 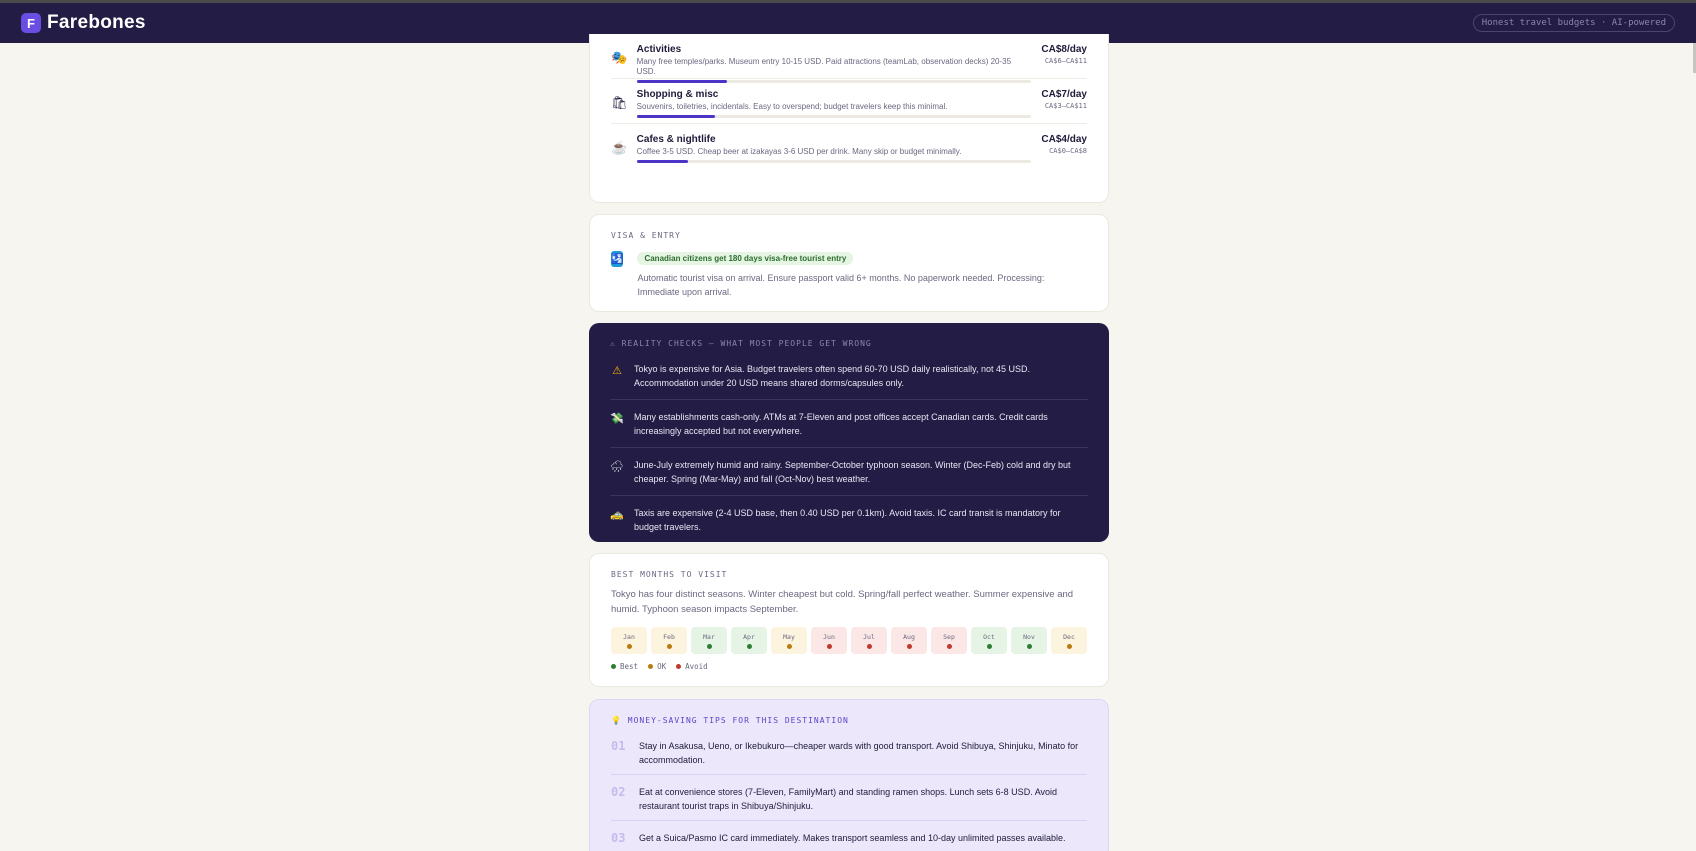 What do you see at coordinates (676, 139) in the screenshot?
I see `cost-category-title: Cafes & nightlife` at bounding box center [676, 139].